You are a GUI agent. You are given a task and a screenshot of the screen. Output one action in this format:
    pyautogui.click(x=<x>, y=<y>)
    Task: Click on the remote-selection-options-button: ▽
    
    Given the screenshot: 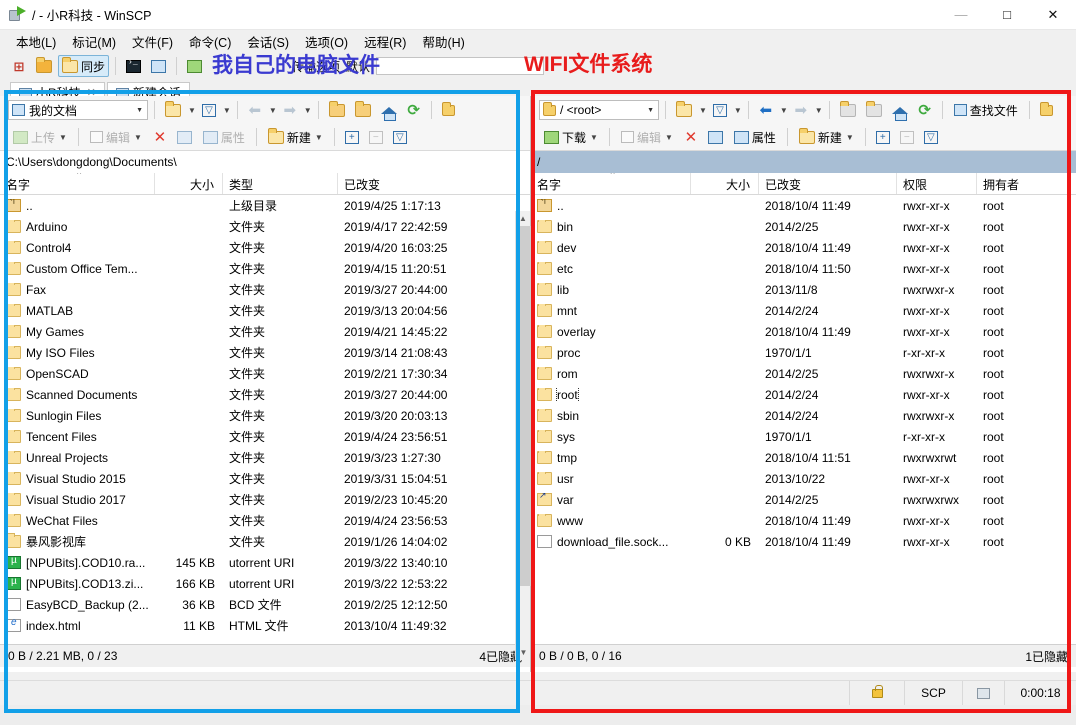 What is the action you would take?
    pyautogui.click(x=931, y=137)
    